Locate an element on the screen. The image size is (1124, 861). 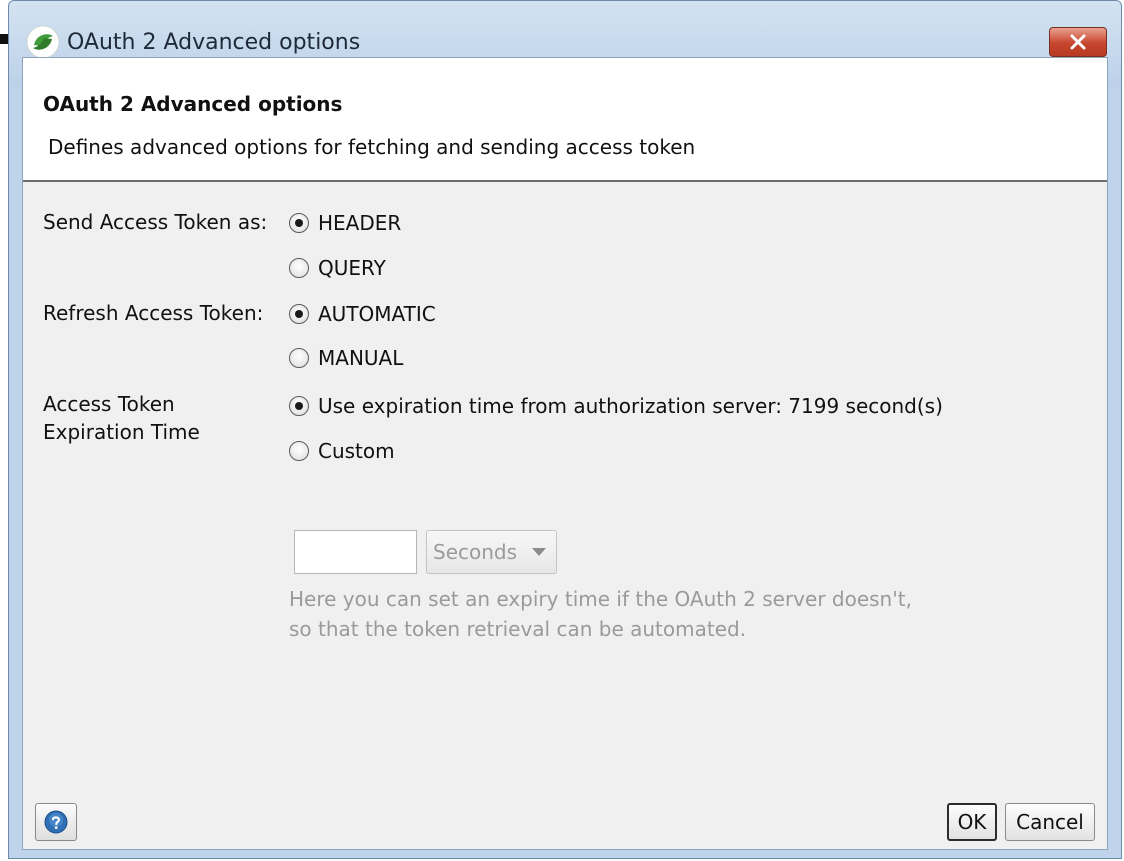
radio-automatic-indicator is located at coordinates (299, 314).